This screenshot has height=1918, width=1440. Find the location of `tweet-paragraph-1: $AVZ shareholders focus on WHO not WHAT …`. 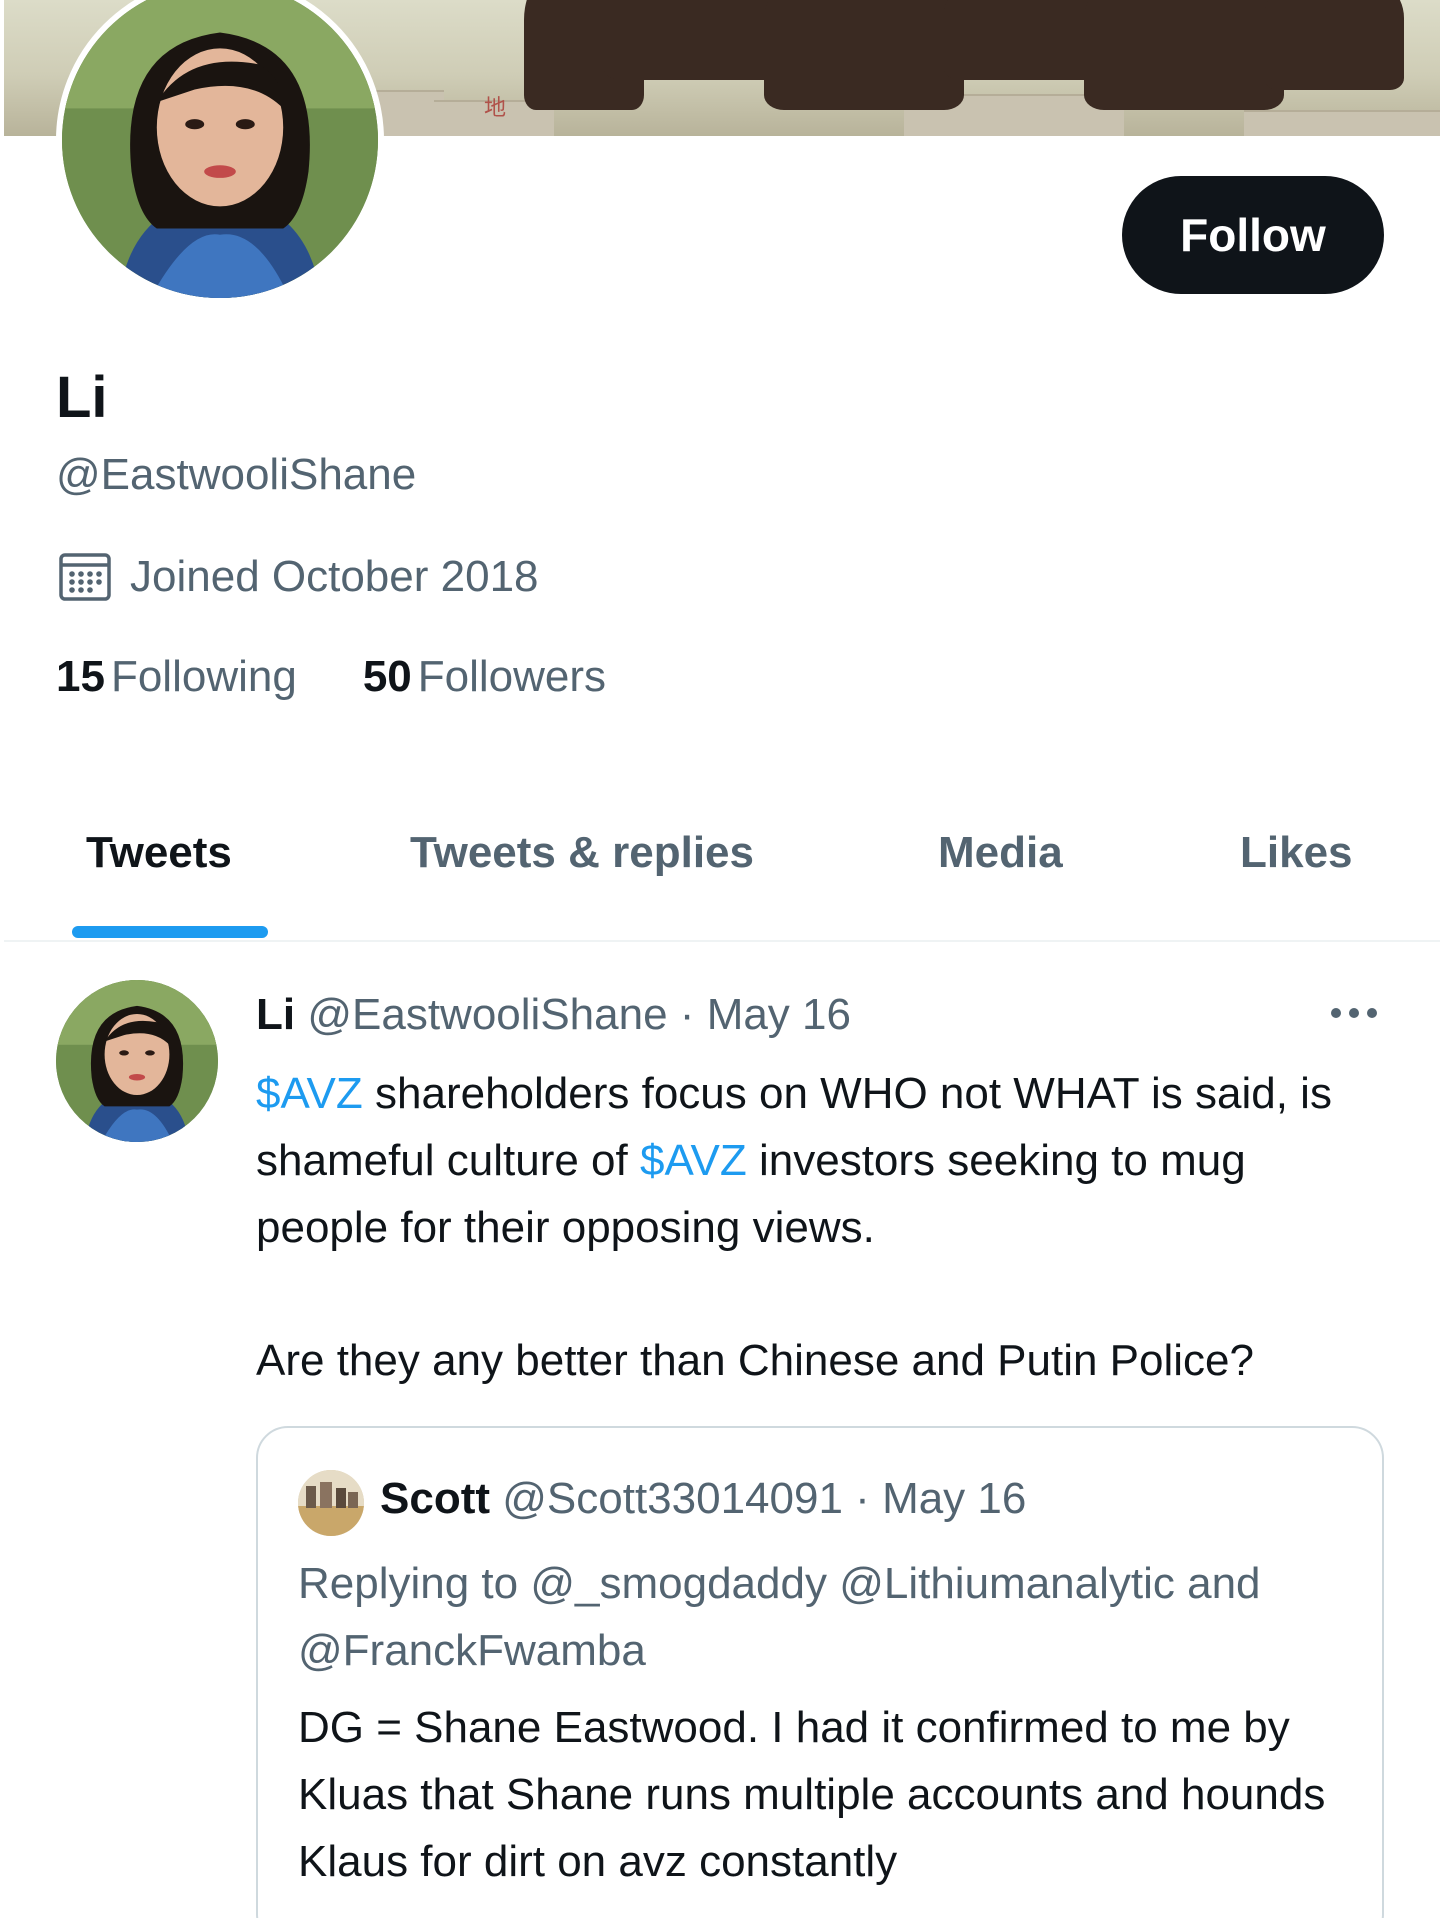

tweet-paragraph-1: $AVZ shareholders focus on WHO not WHAT … is located at coordinates (821, 1160).